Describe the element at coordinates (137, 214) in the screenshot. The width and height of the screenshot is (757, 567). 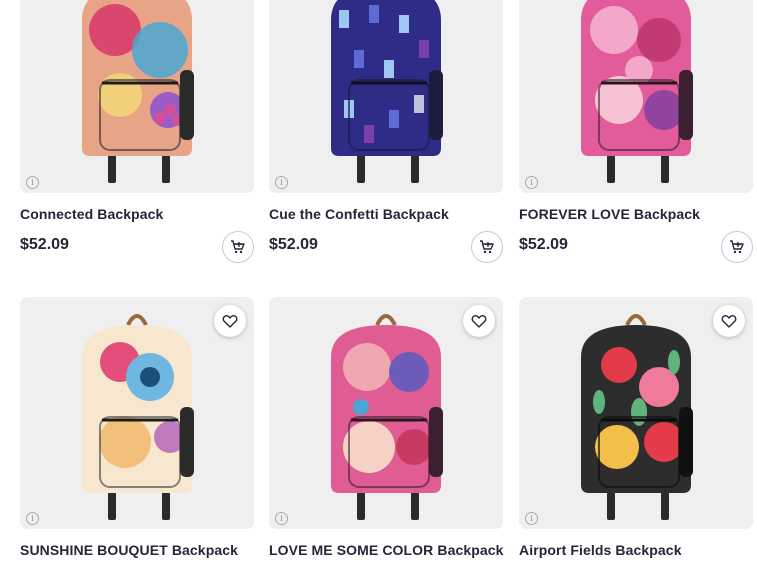
I see `product-title: Connected Backpack` at that location.